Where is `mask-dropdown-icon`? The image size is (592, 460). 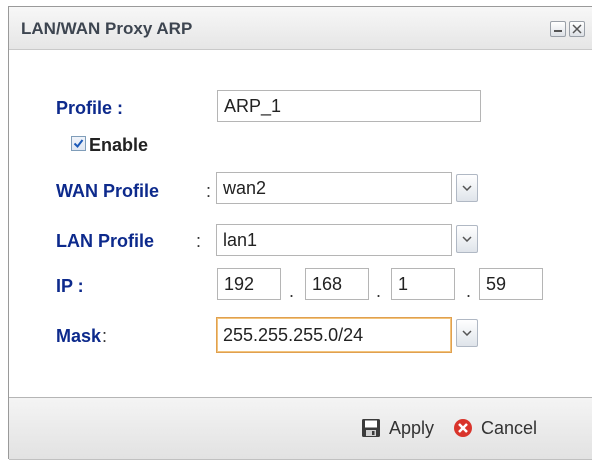 mask-dropdown-icon is located at coordinates (467, 333).